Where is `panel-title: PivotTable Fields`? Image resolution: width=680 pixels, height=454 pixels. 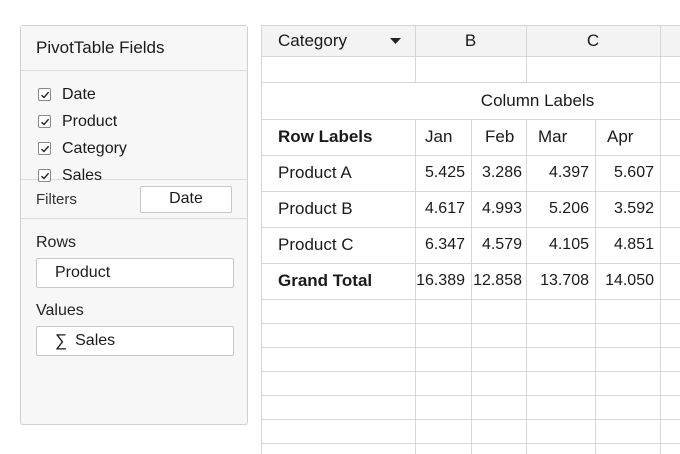
panel-title: PivotTable Fields is located at coordinates (134, 48).